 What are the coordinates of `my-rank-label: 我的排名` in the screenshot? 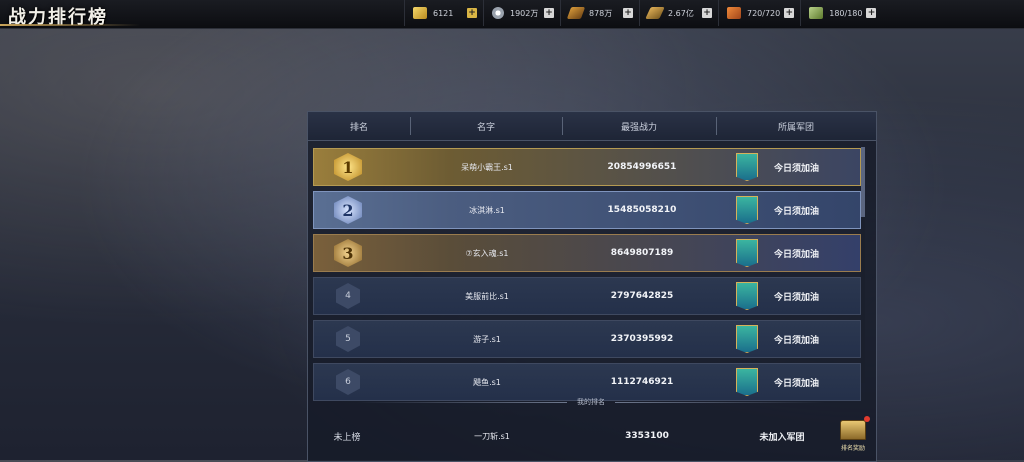 It's located at (591, 402).